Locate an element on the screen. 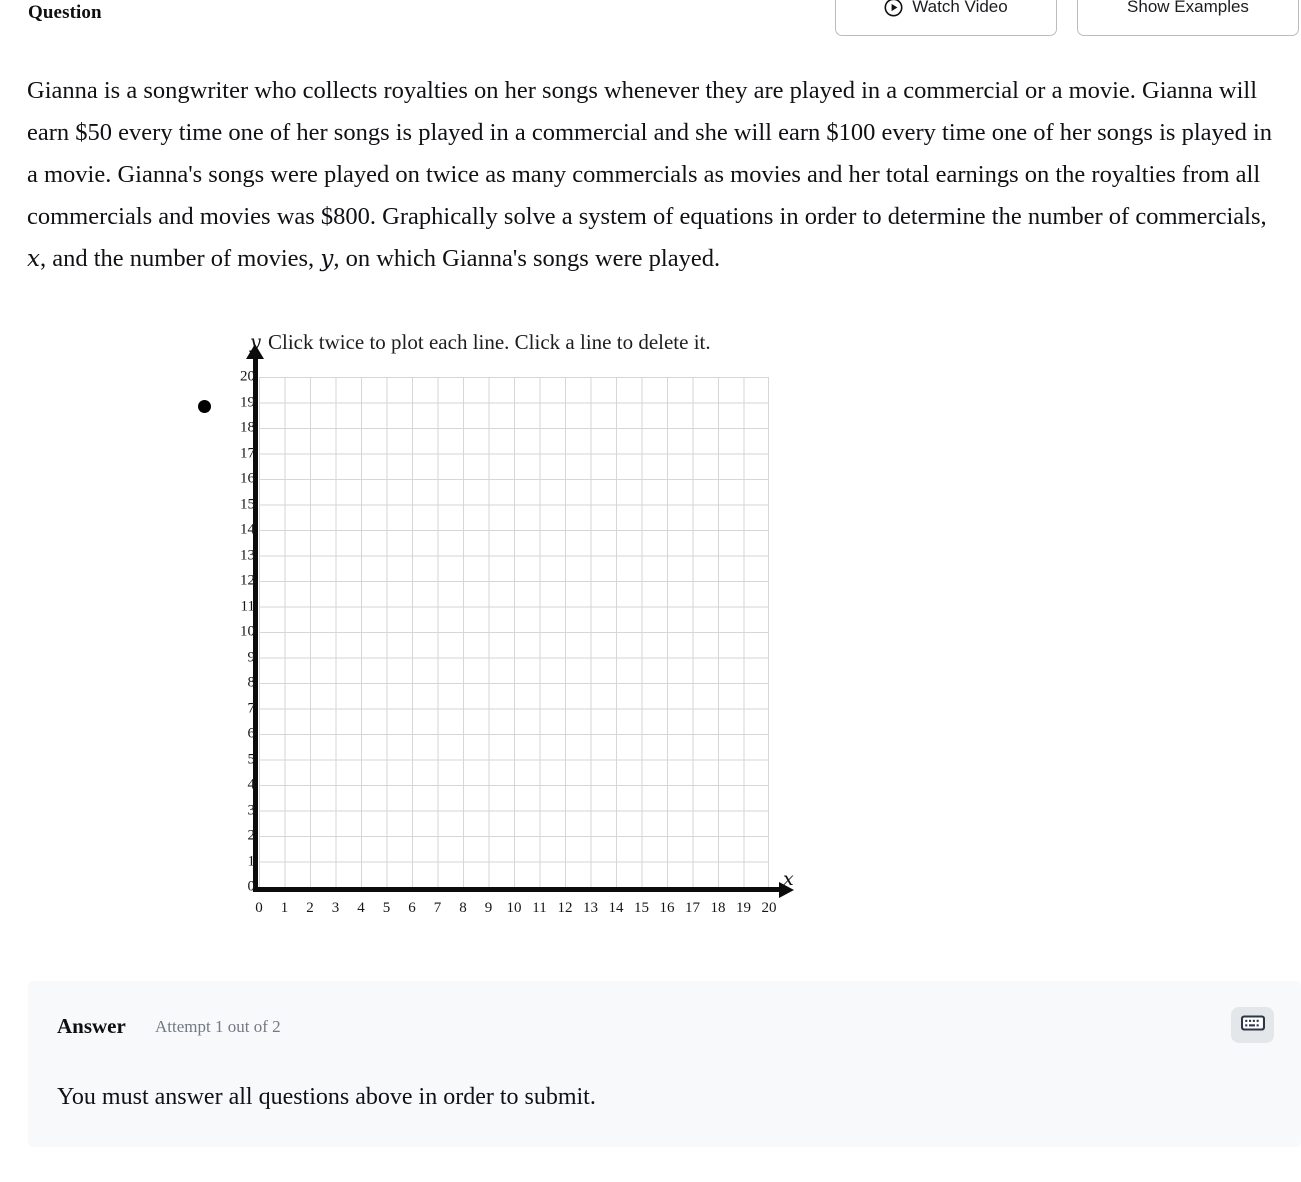 This screenshot has height=1182, width=1301. question-text-part3: , on which Gianna's songs were played. is located at coordinates (527, 258).